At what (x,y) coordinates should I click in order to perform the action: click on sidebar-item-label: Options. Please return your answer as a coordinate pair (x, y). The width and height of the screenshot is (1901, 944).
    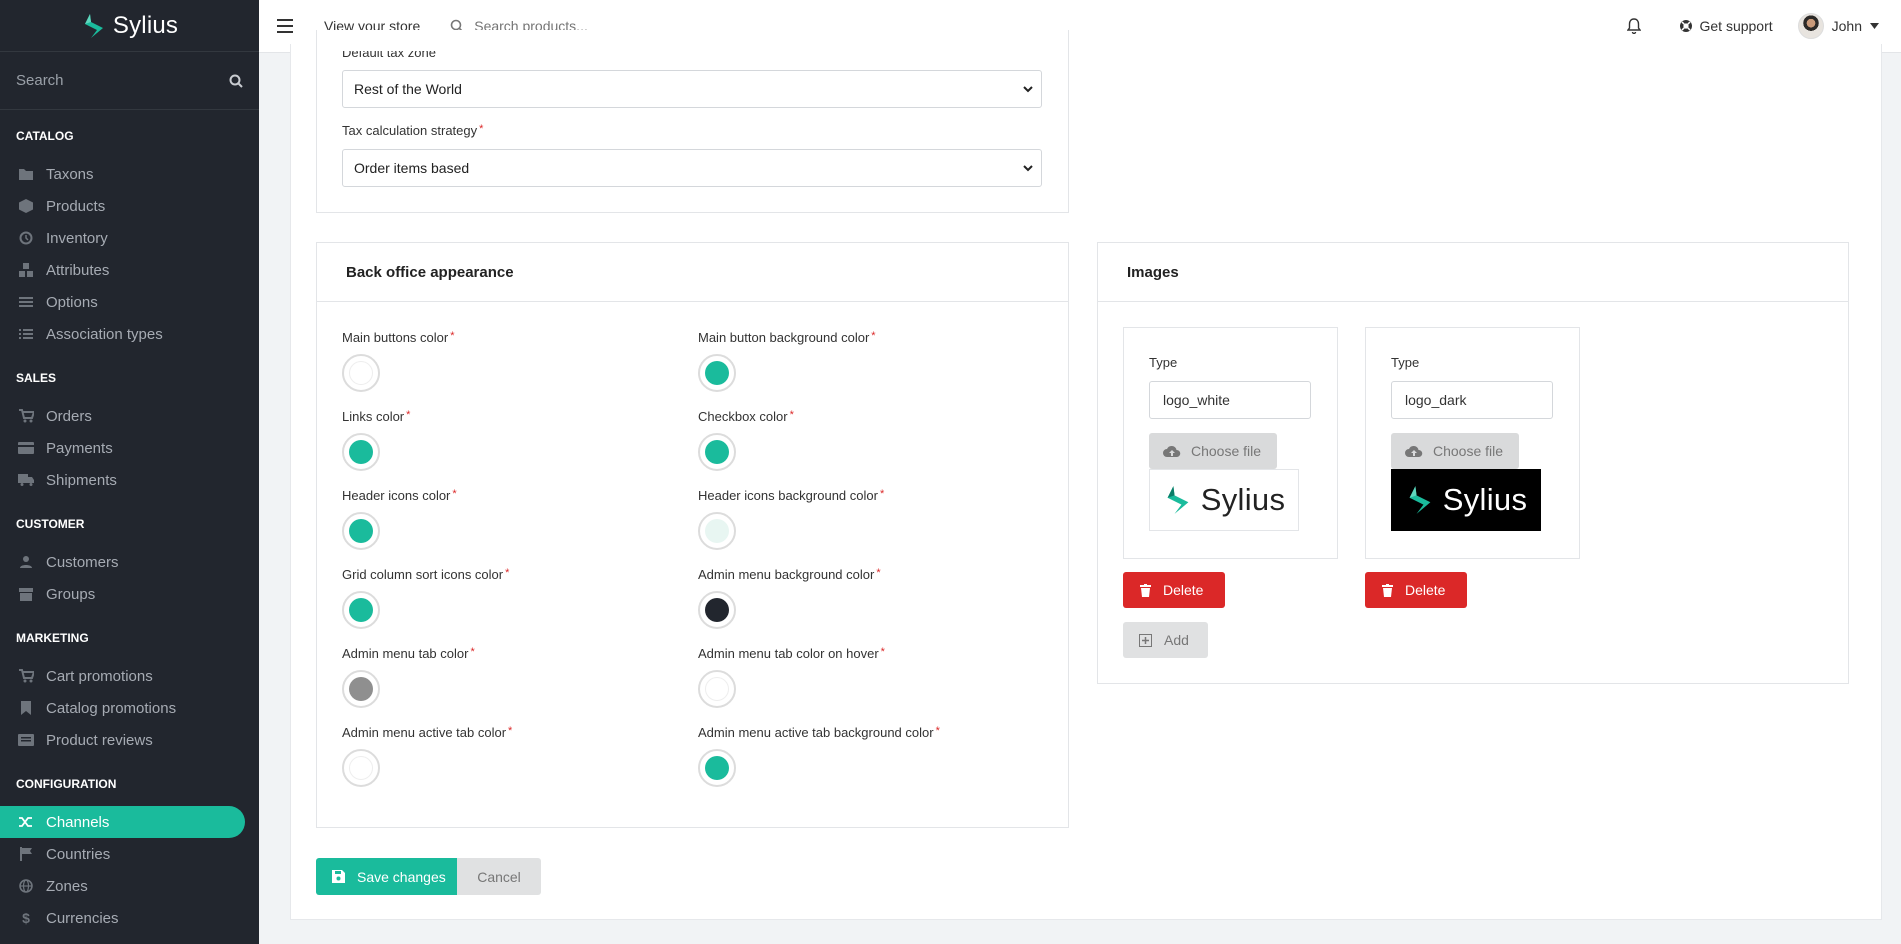
    Looking at the image, I should click on (72, 302).